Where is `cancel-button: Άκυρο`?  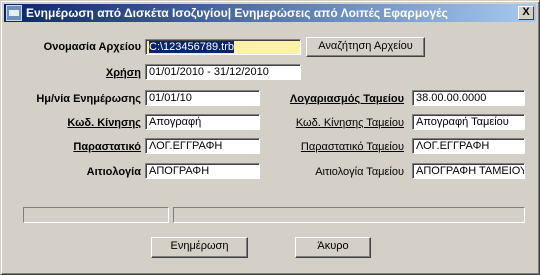 cancel-button: Άκυρο is located at coordinates (333, 247).